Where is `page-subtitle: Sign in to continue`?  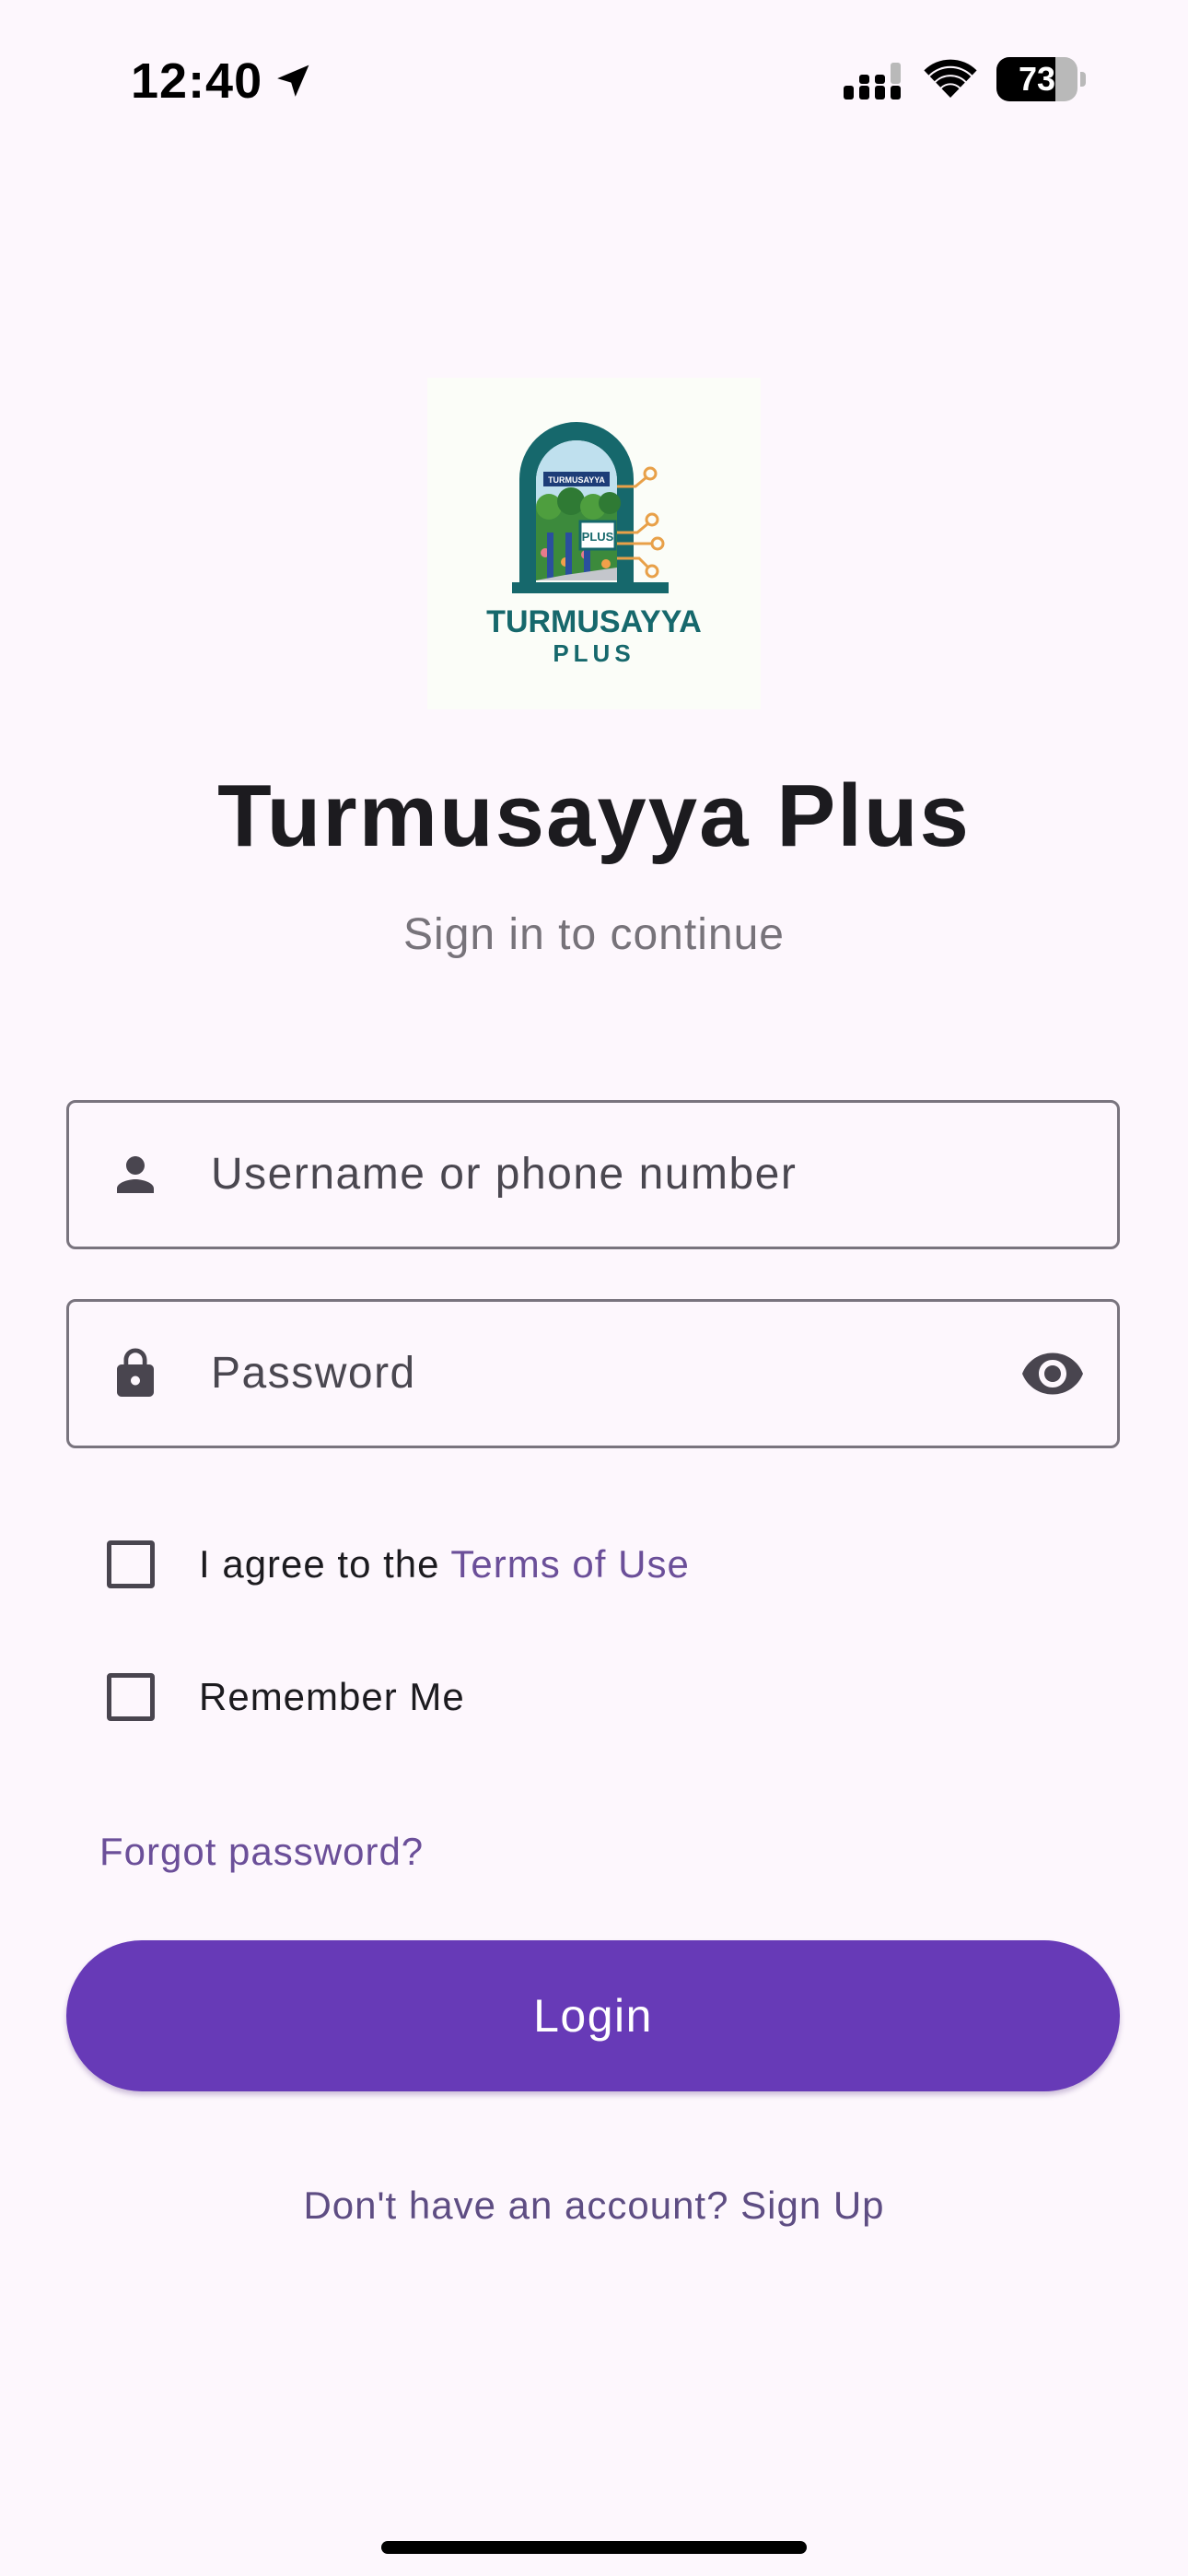
page-subtitle: Sign in to continue is located at coordinates (594, 934).